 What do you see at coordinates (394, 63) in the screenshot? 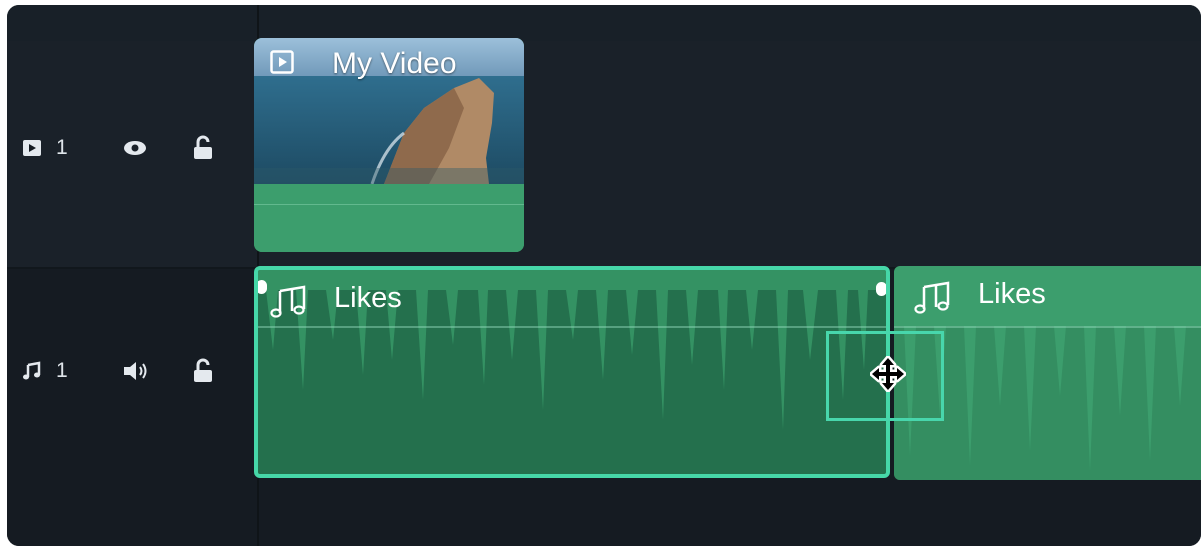
I see `video-clip-title: My Video` at bounding box center [394, 63].